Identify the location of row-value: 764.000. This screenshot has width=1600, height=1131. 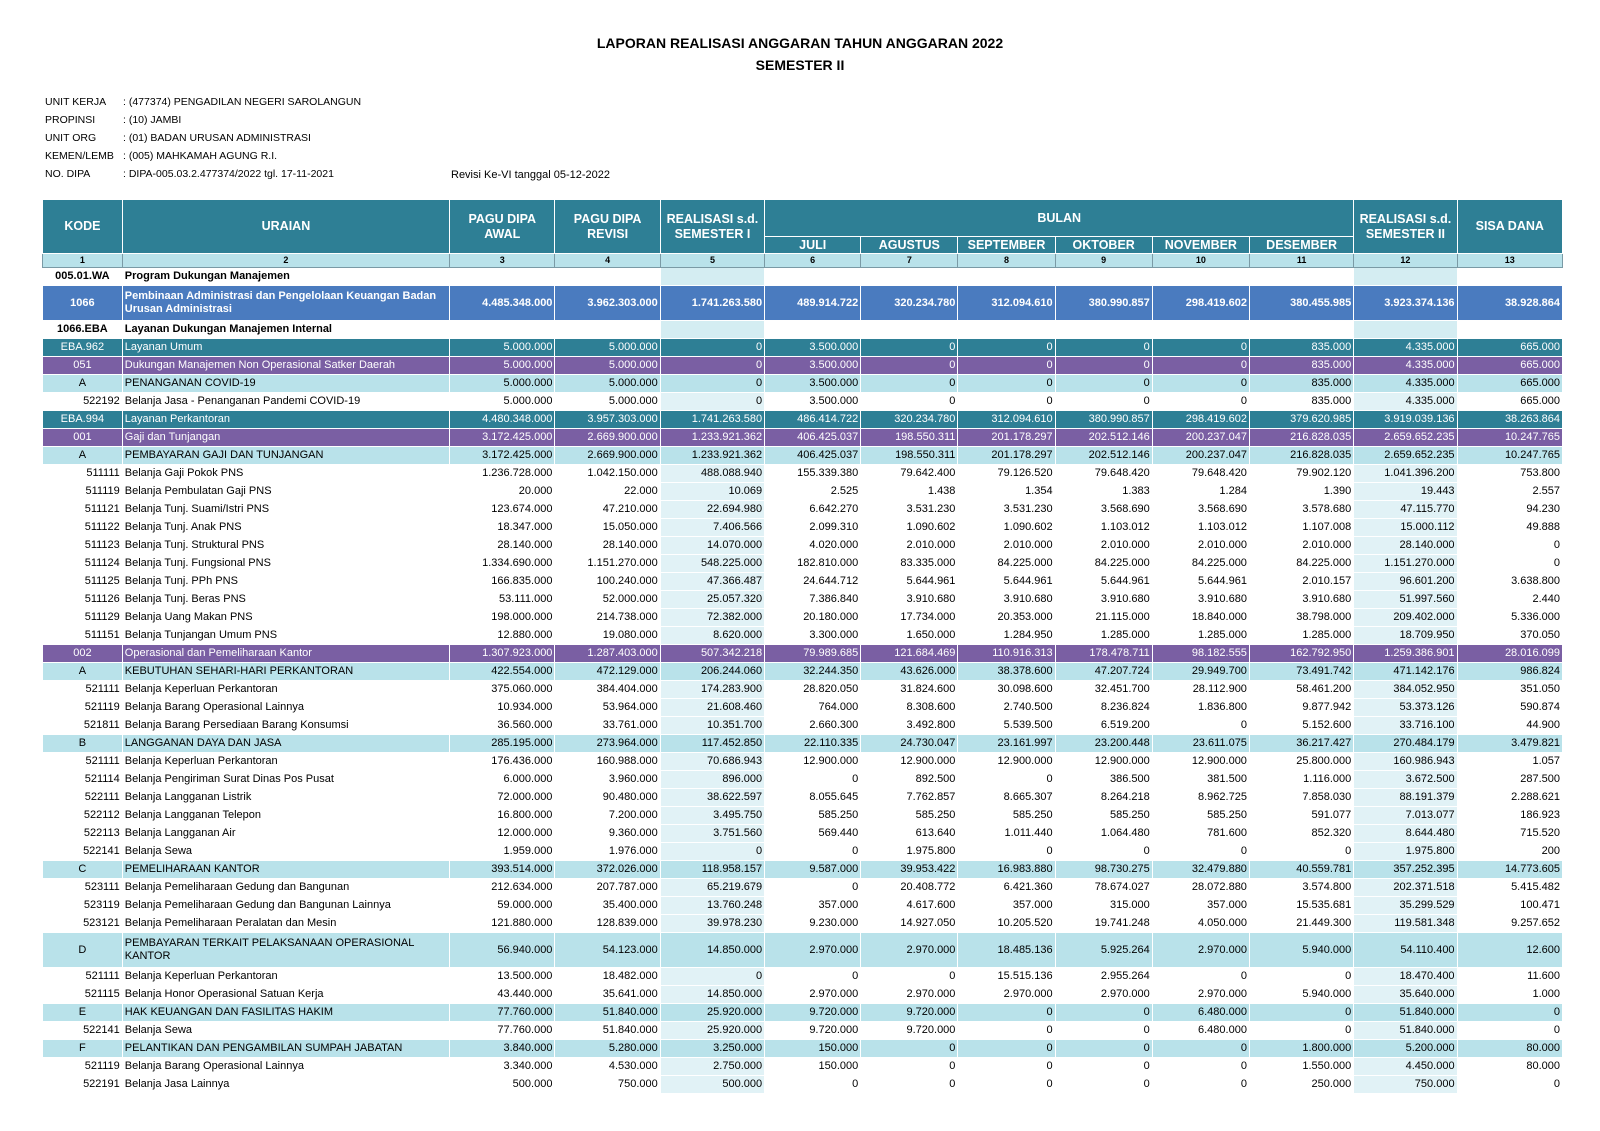
(813, 707).